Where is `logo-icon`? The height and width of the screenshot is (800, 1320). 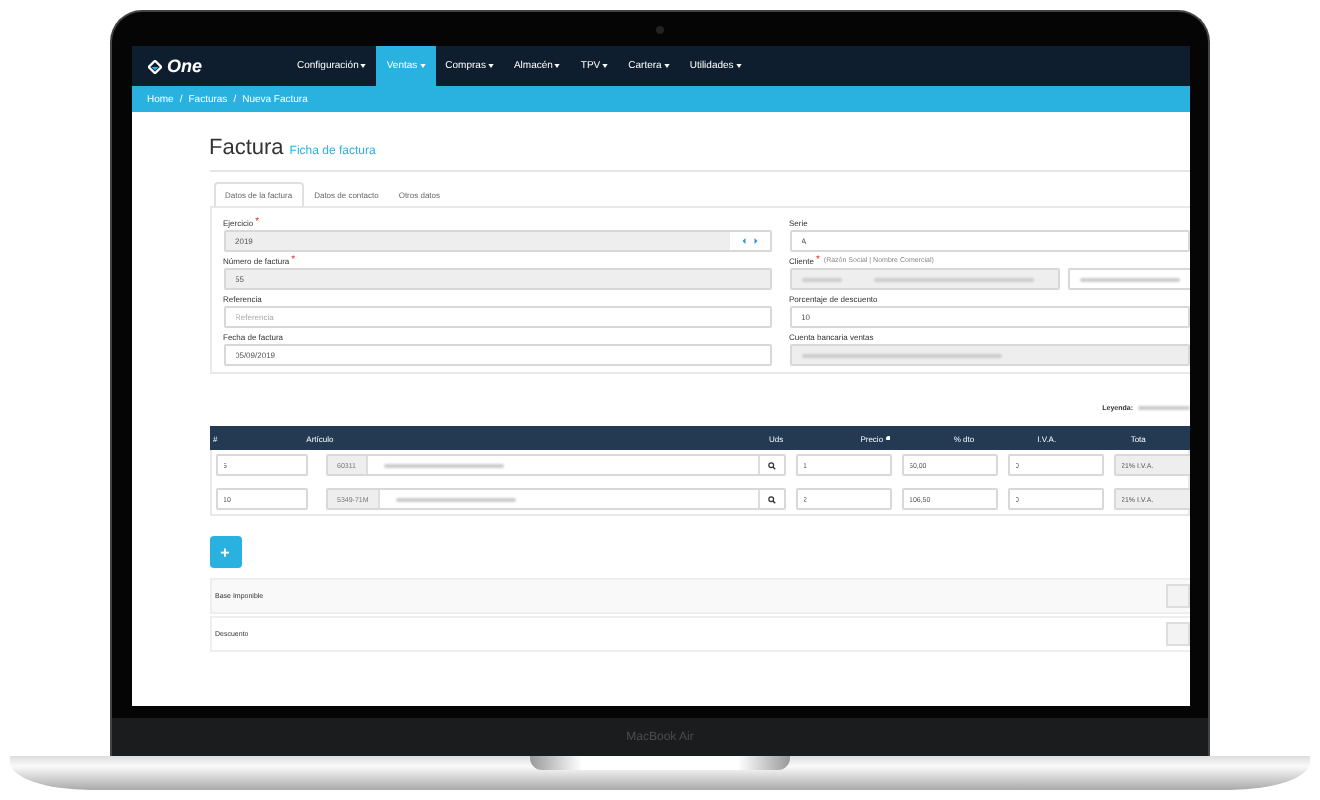 logo-icon is located at coordinates (154, 66).